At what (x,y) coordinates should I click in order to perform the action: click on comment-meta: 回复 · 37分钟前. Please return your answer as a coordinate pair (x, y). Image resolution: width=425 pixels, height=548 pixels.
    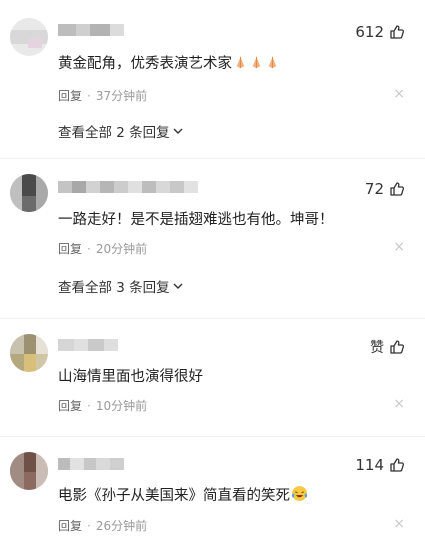
    Looking at the image, I should click on (102, 95).